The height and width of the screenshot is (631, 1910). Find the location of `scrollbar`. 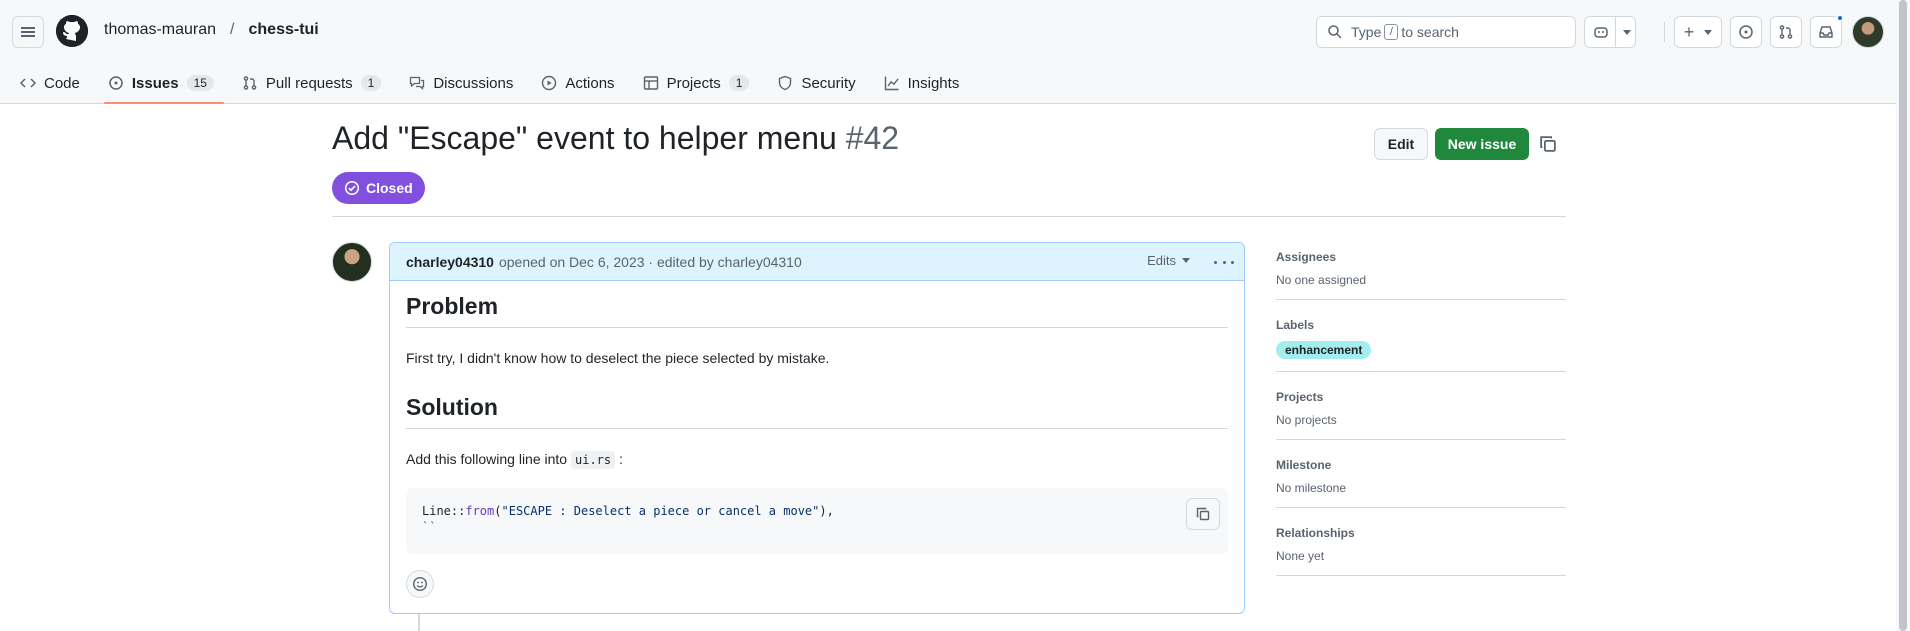

scrollbar is located at coordinates (1903, 315).